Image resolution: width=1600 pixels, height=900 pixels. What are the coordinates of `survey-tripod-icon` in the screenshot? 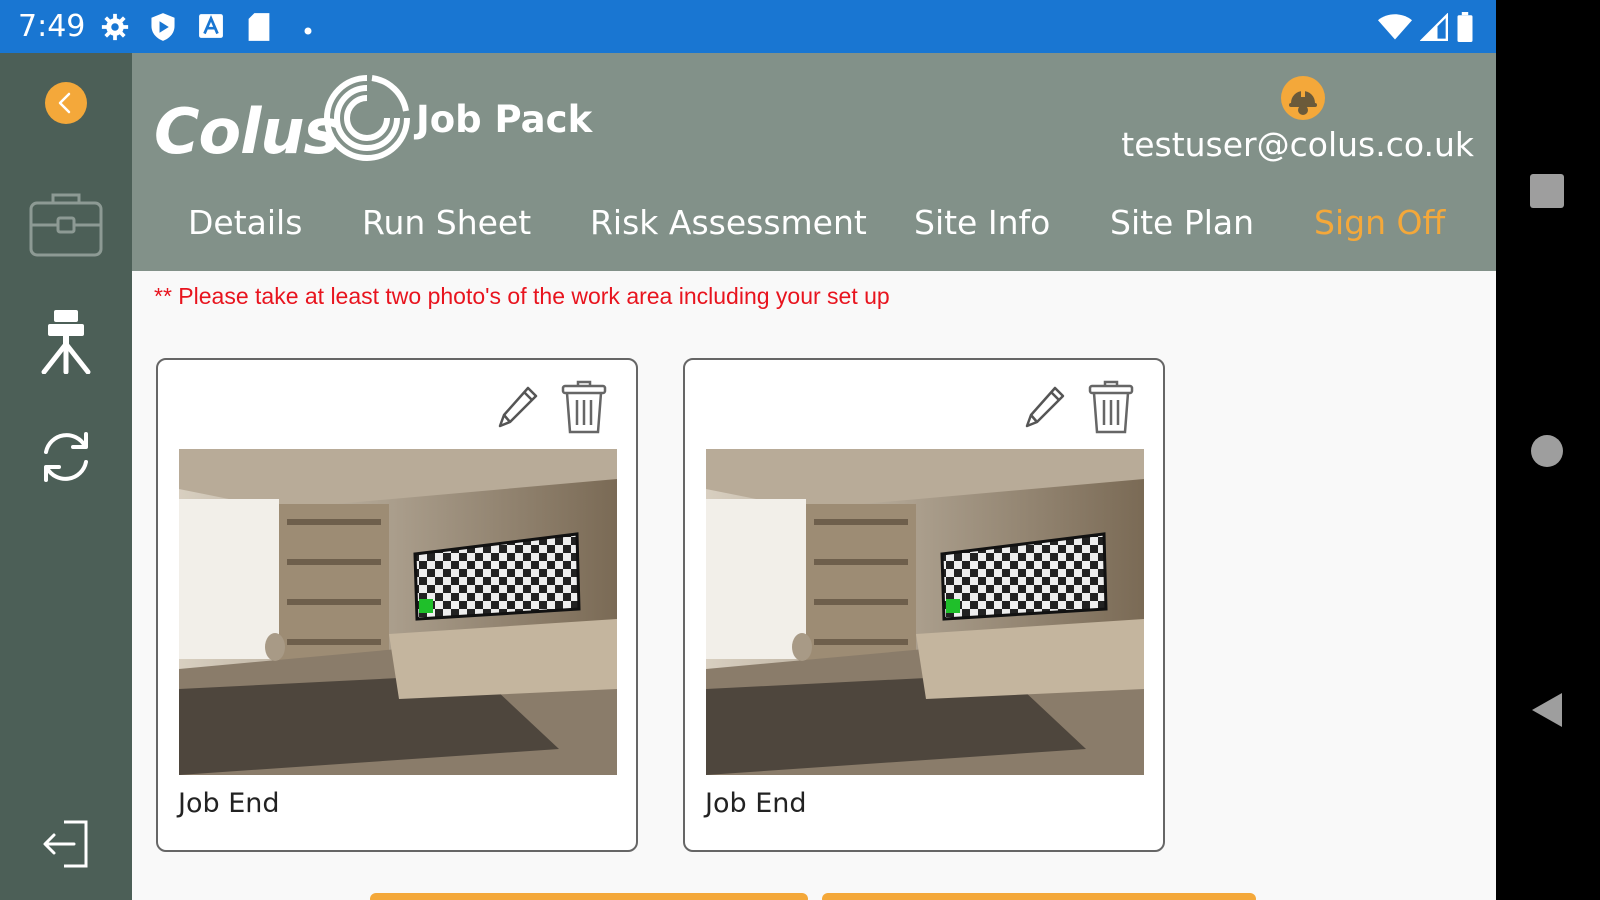 It's located at (66, 343).